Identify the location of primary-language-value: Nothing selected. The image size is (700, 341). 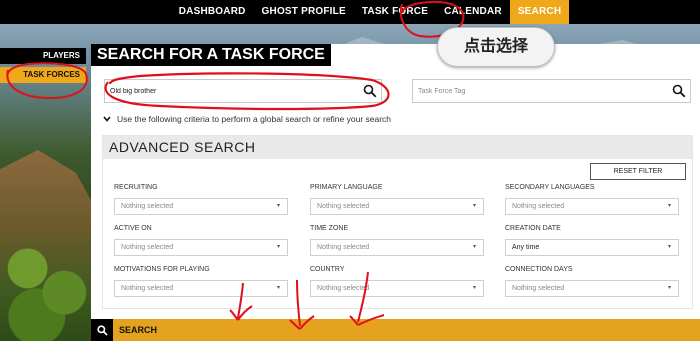
(343, 206).